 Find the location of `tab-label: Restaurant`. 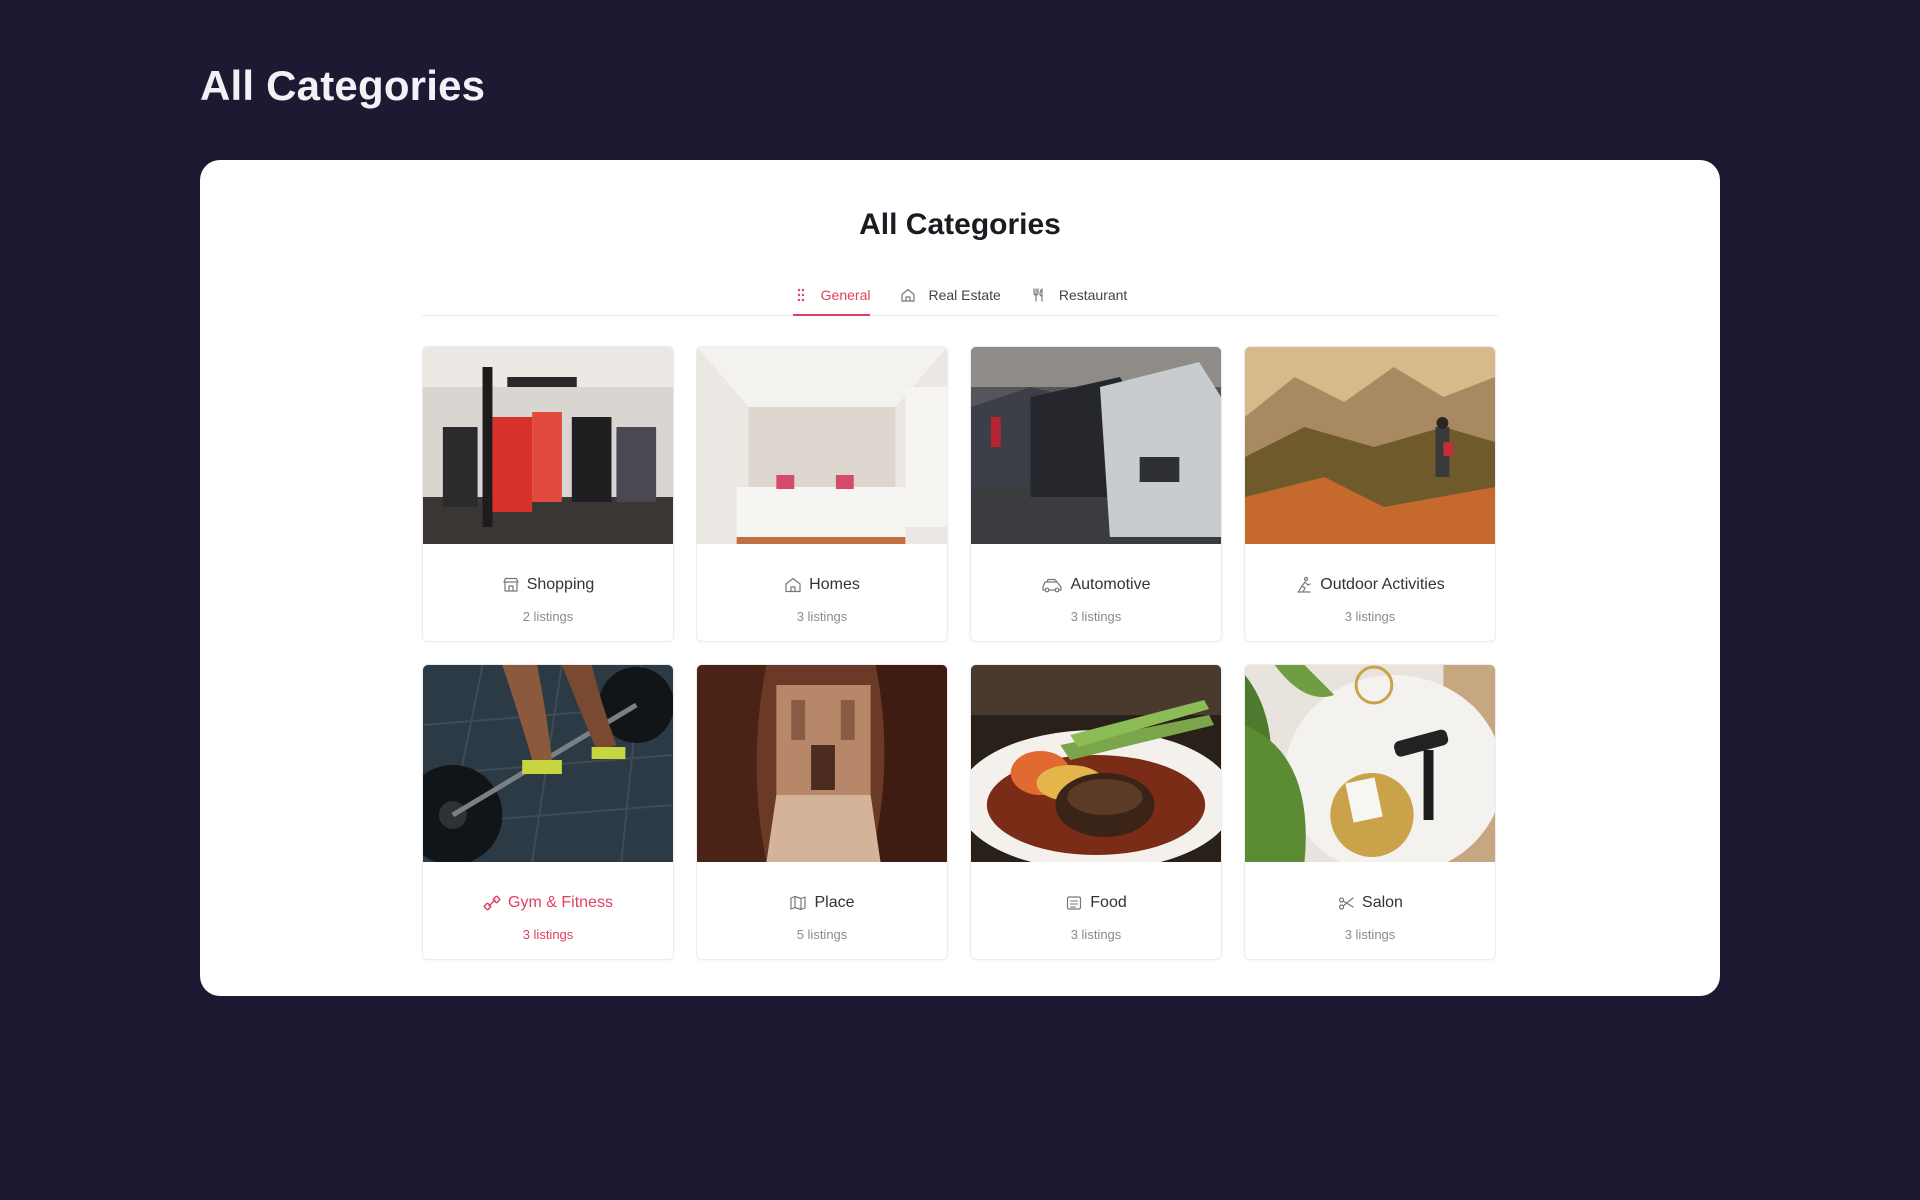

tab-label: Restaurant is located at coordinates (1093, 295).